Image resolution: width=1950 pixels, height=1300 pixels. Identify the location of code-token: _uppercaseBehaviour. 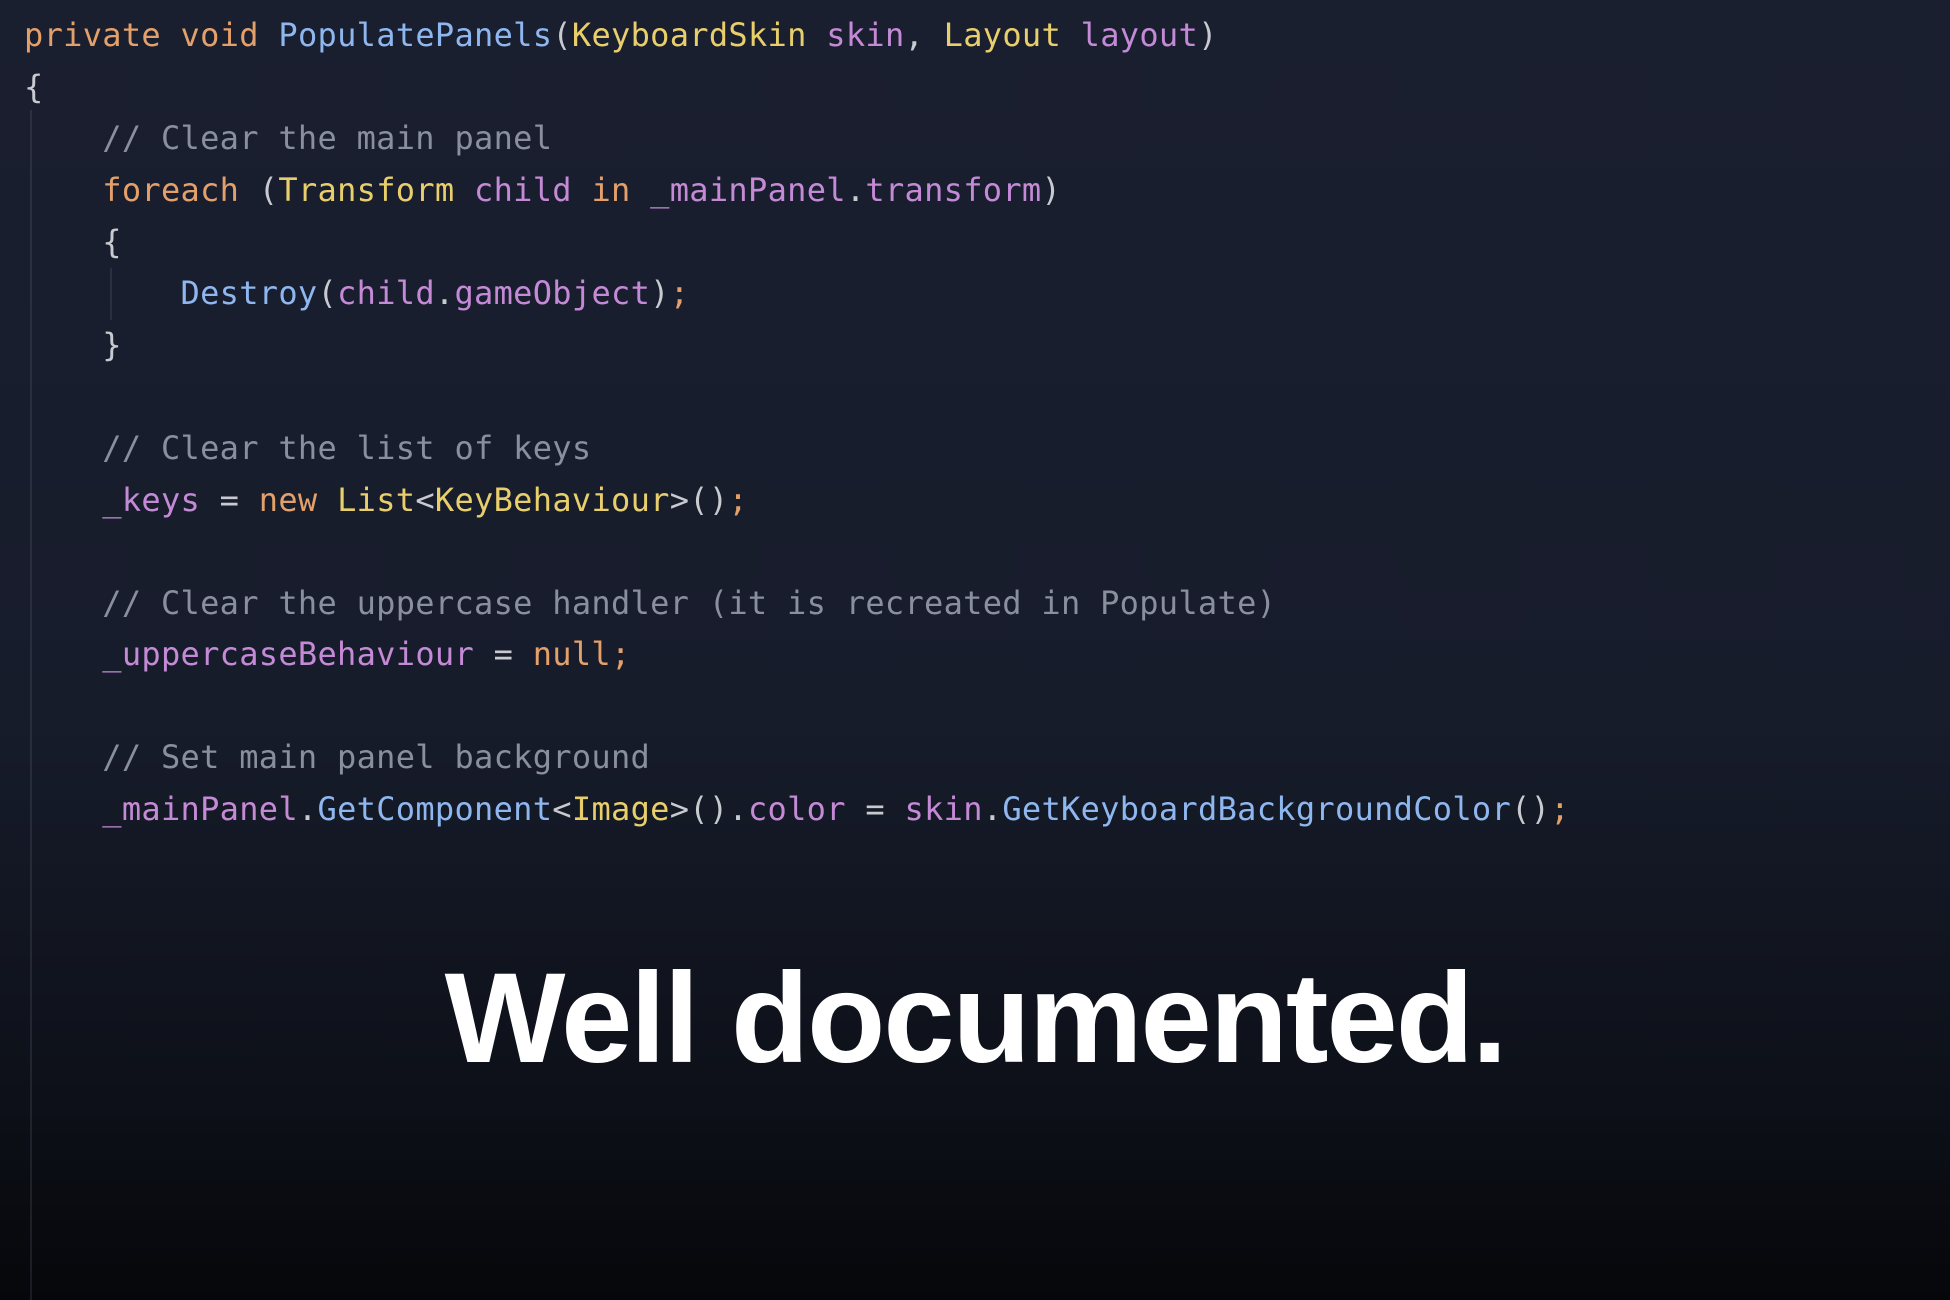
(288, 654).